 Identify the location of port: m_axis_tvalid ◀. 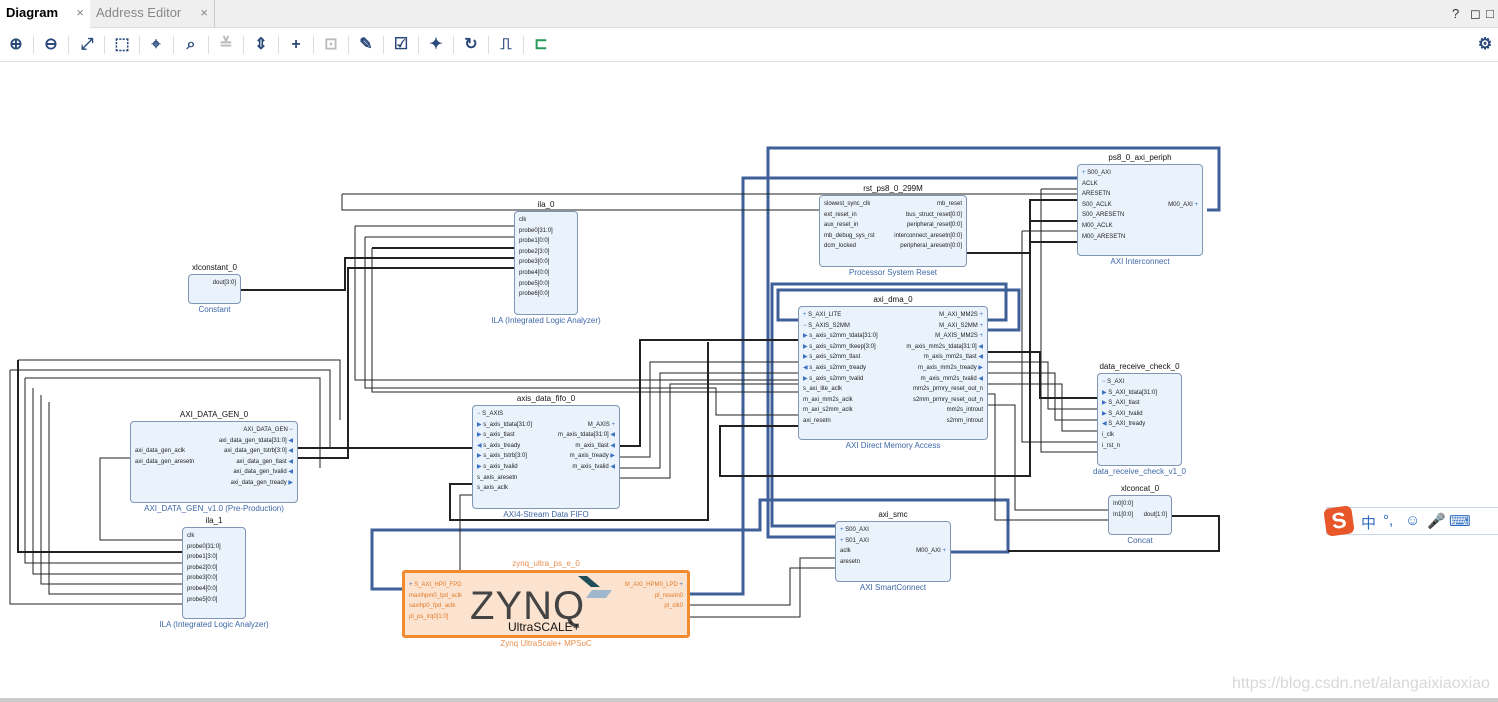
(593, 467).